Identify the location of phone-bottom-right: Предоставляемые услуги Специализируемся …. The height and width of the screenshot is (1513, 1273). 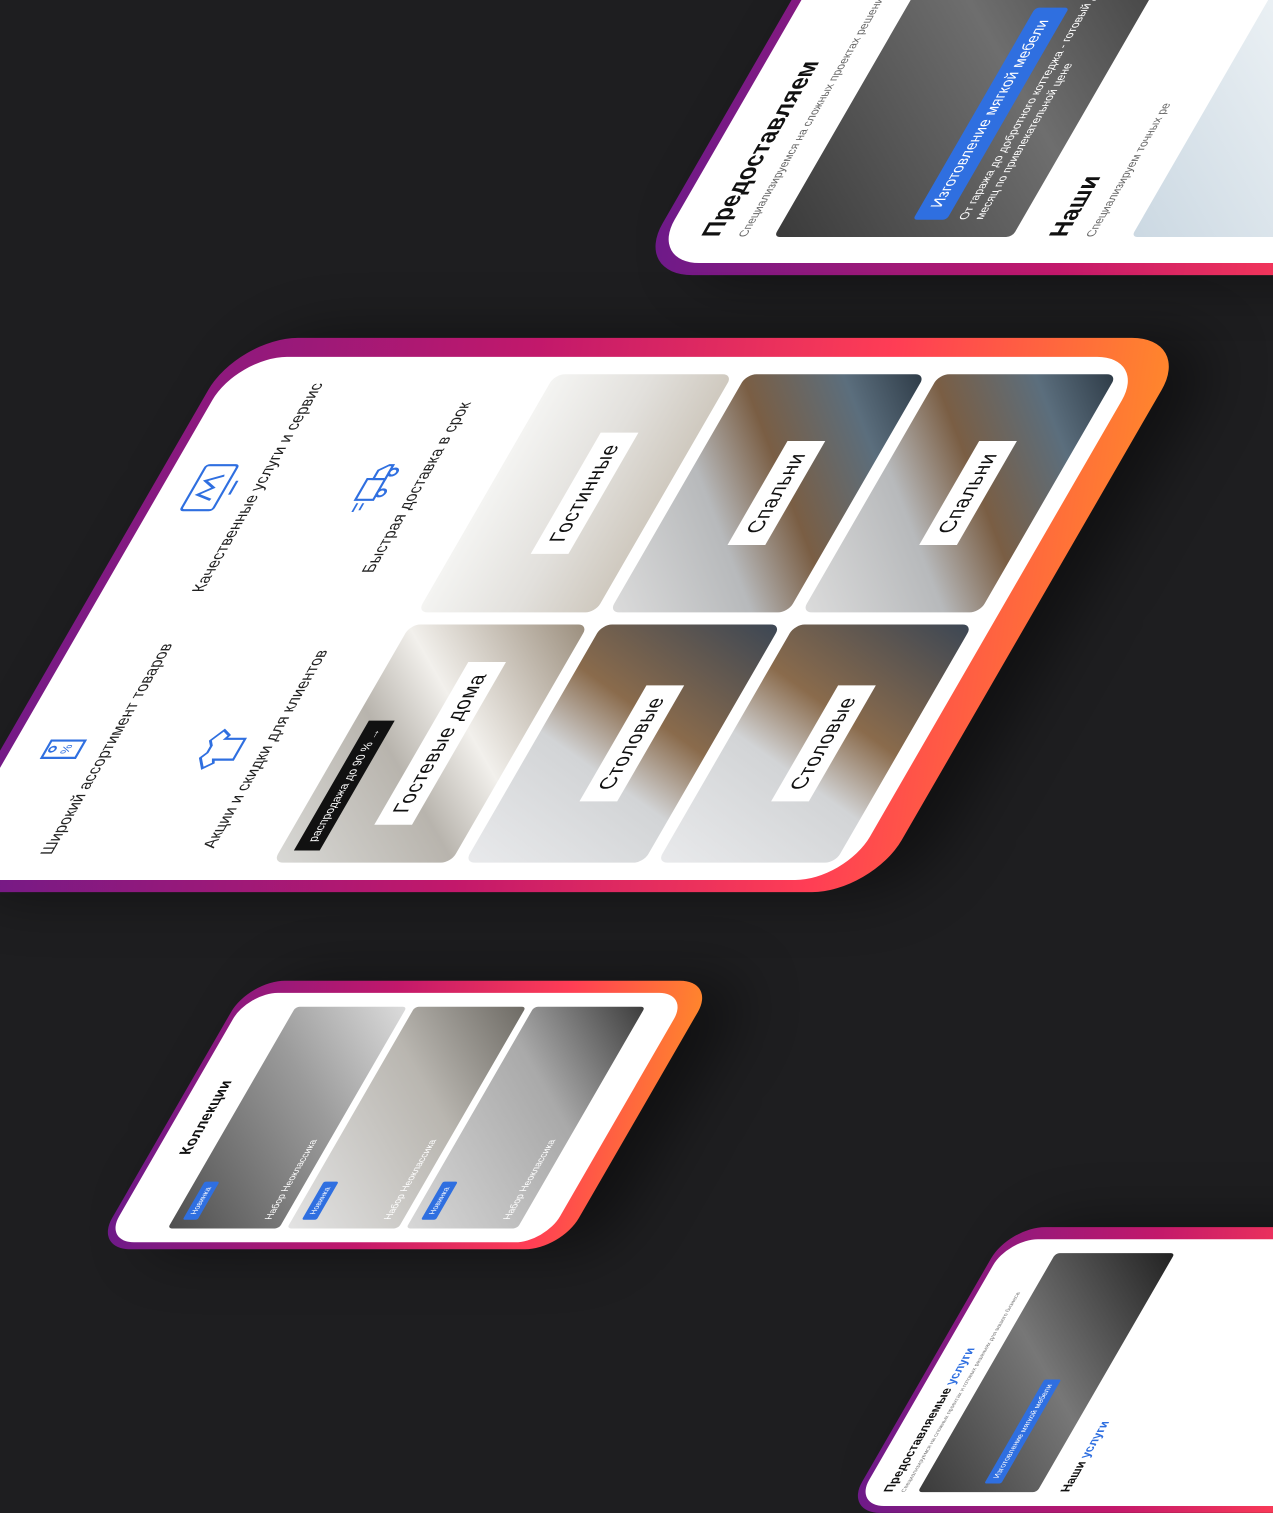
(1058, 1370).